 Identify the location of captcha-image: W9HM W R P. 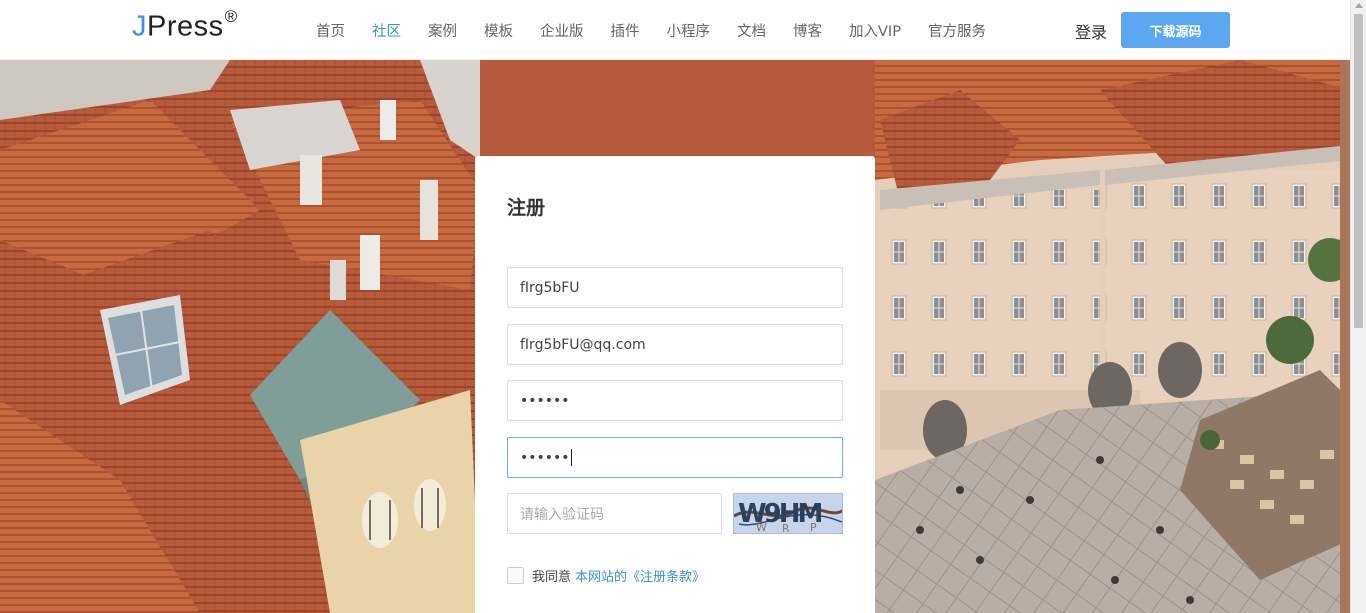
(788, 513).